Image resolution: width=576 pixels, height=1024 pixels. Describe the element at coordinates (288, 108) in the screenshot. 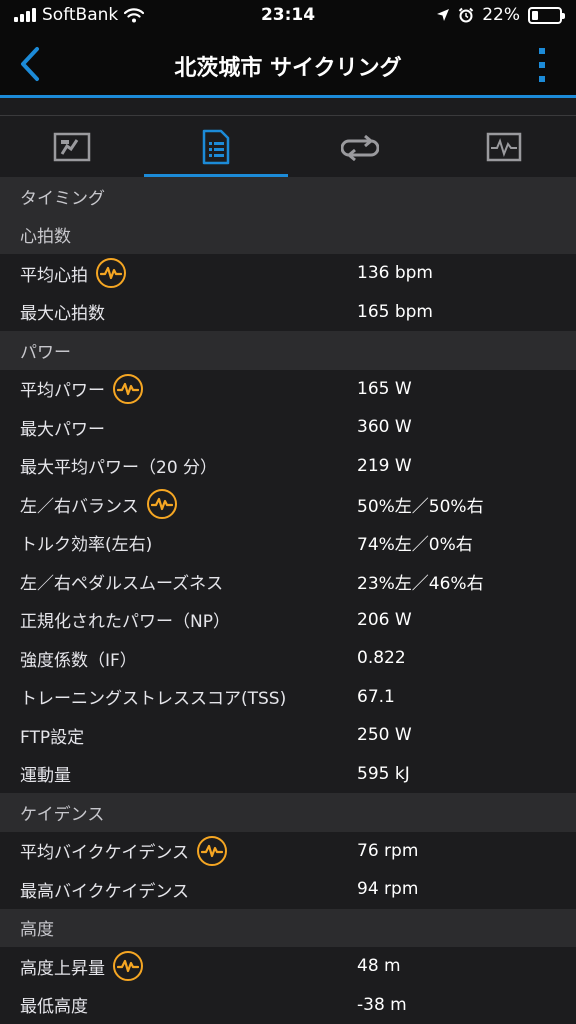

I see `nav-divider` at that location.